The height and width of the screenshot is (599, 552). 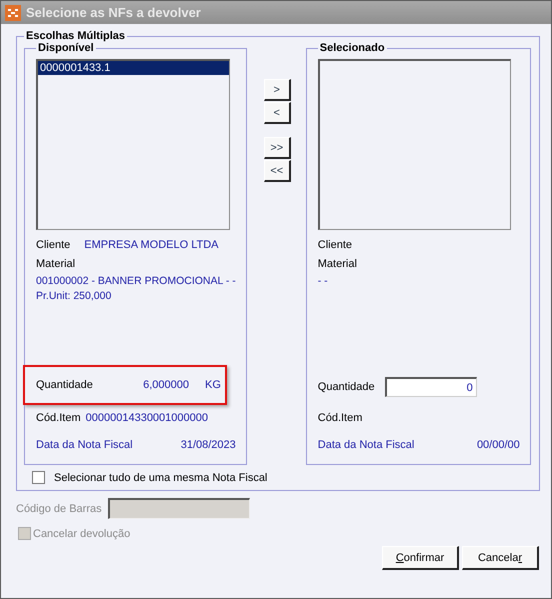 I want to click on unit-price: Pr.Unit: 250,000, so click(x=74, y=296).